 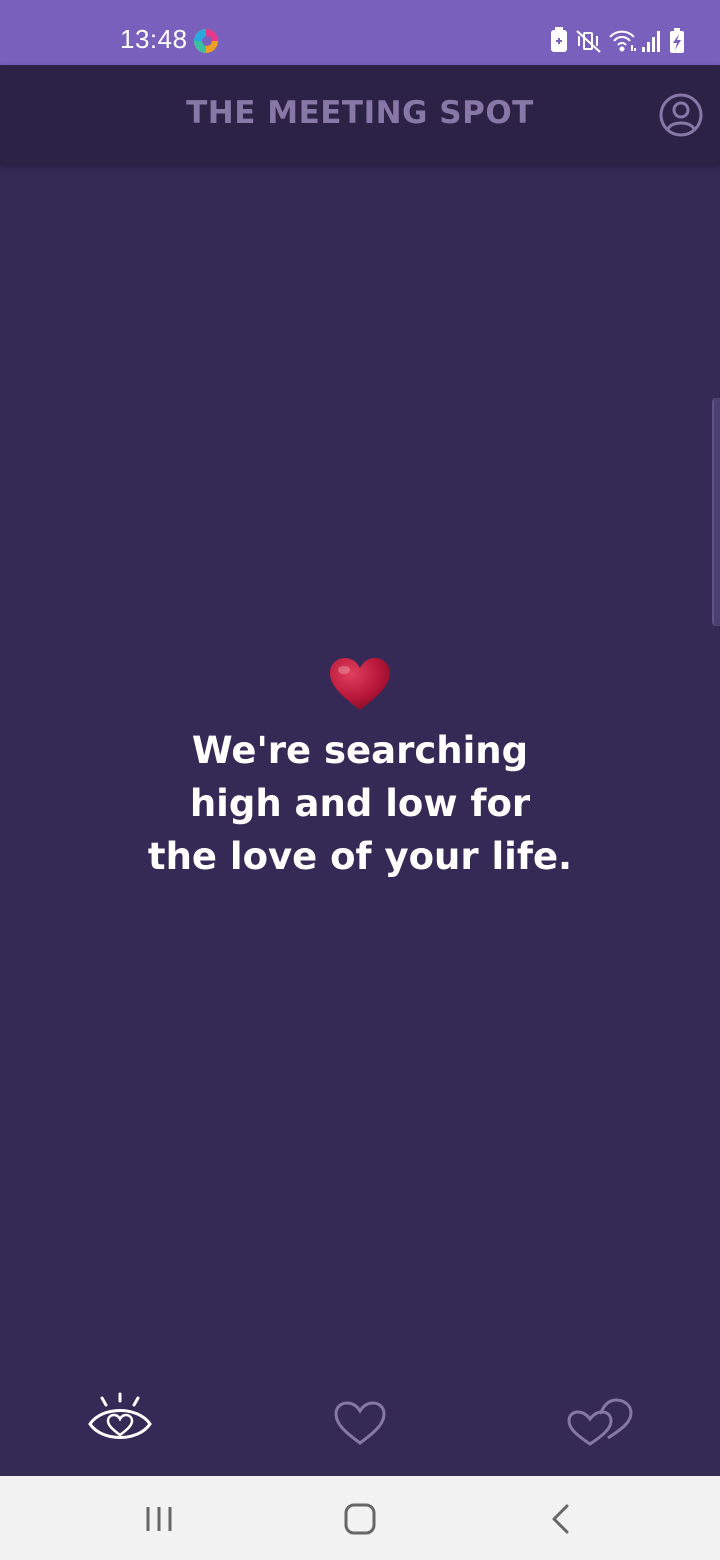 I want to click on status-time: 13:48, so click(x=154, y=39).